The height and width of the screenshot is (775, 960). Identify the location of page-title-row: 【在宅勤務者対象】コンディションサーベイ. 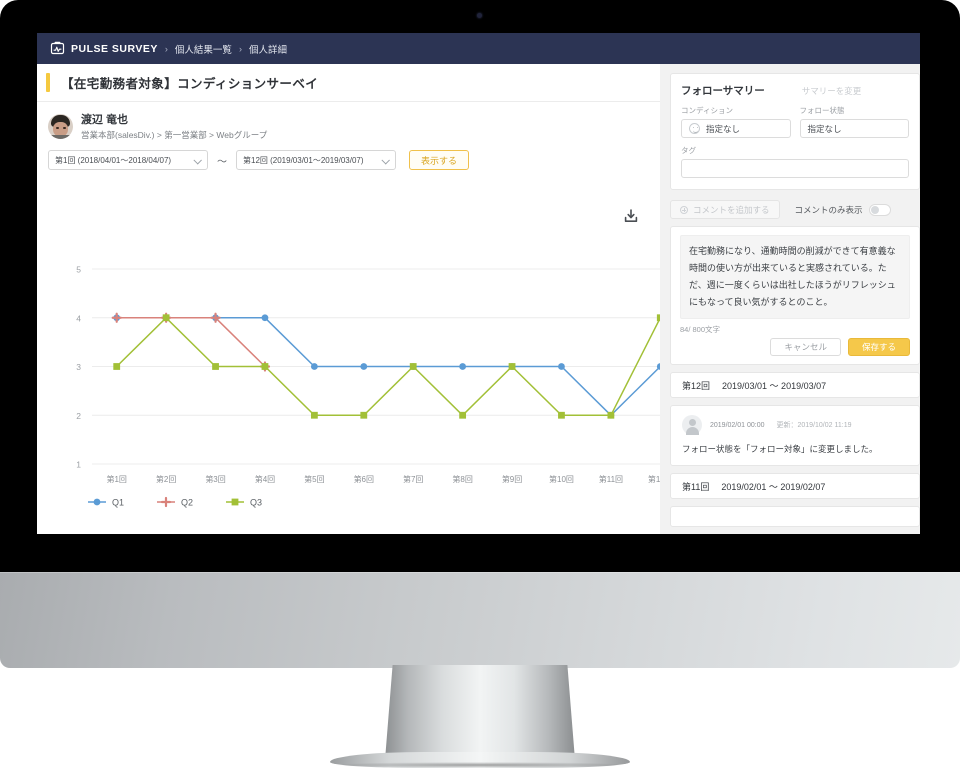
(348, 83).